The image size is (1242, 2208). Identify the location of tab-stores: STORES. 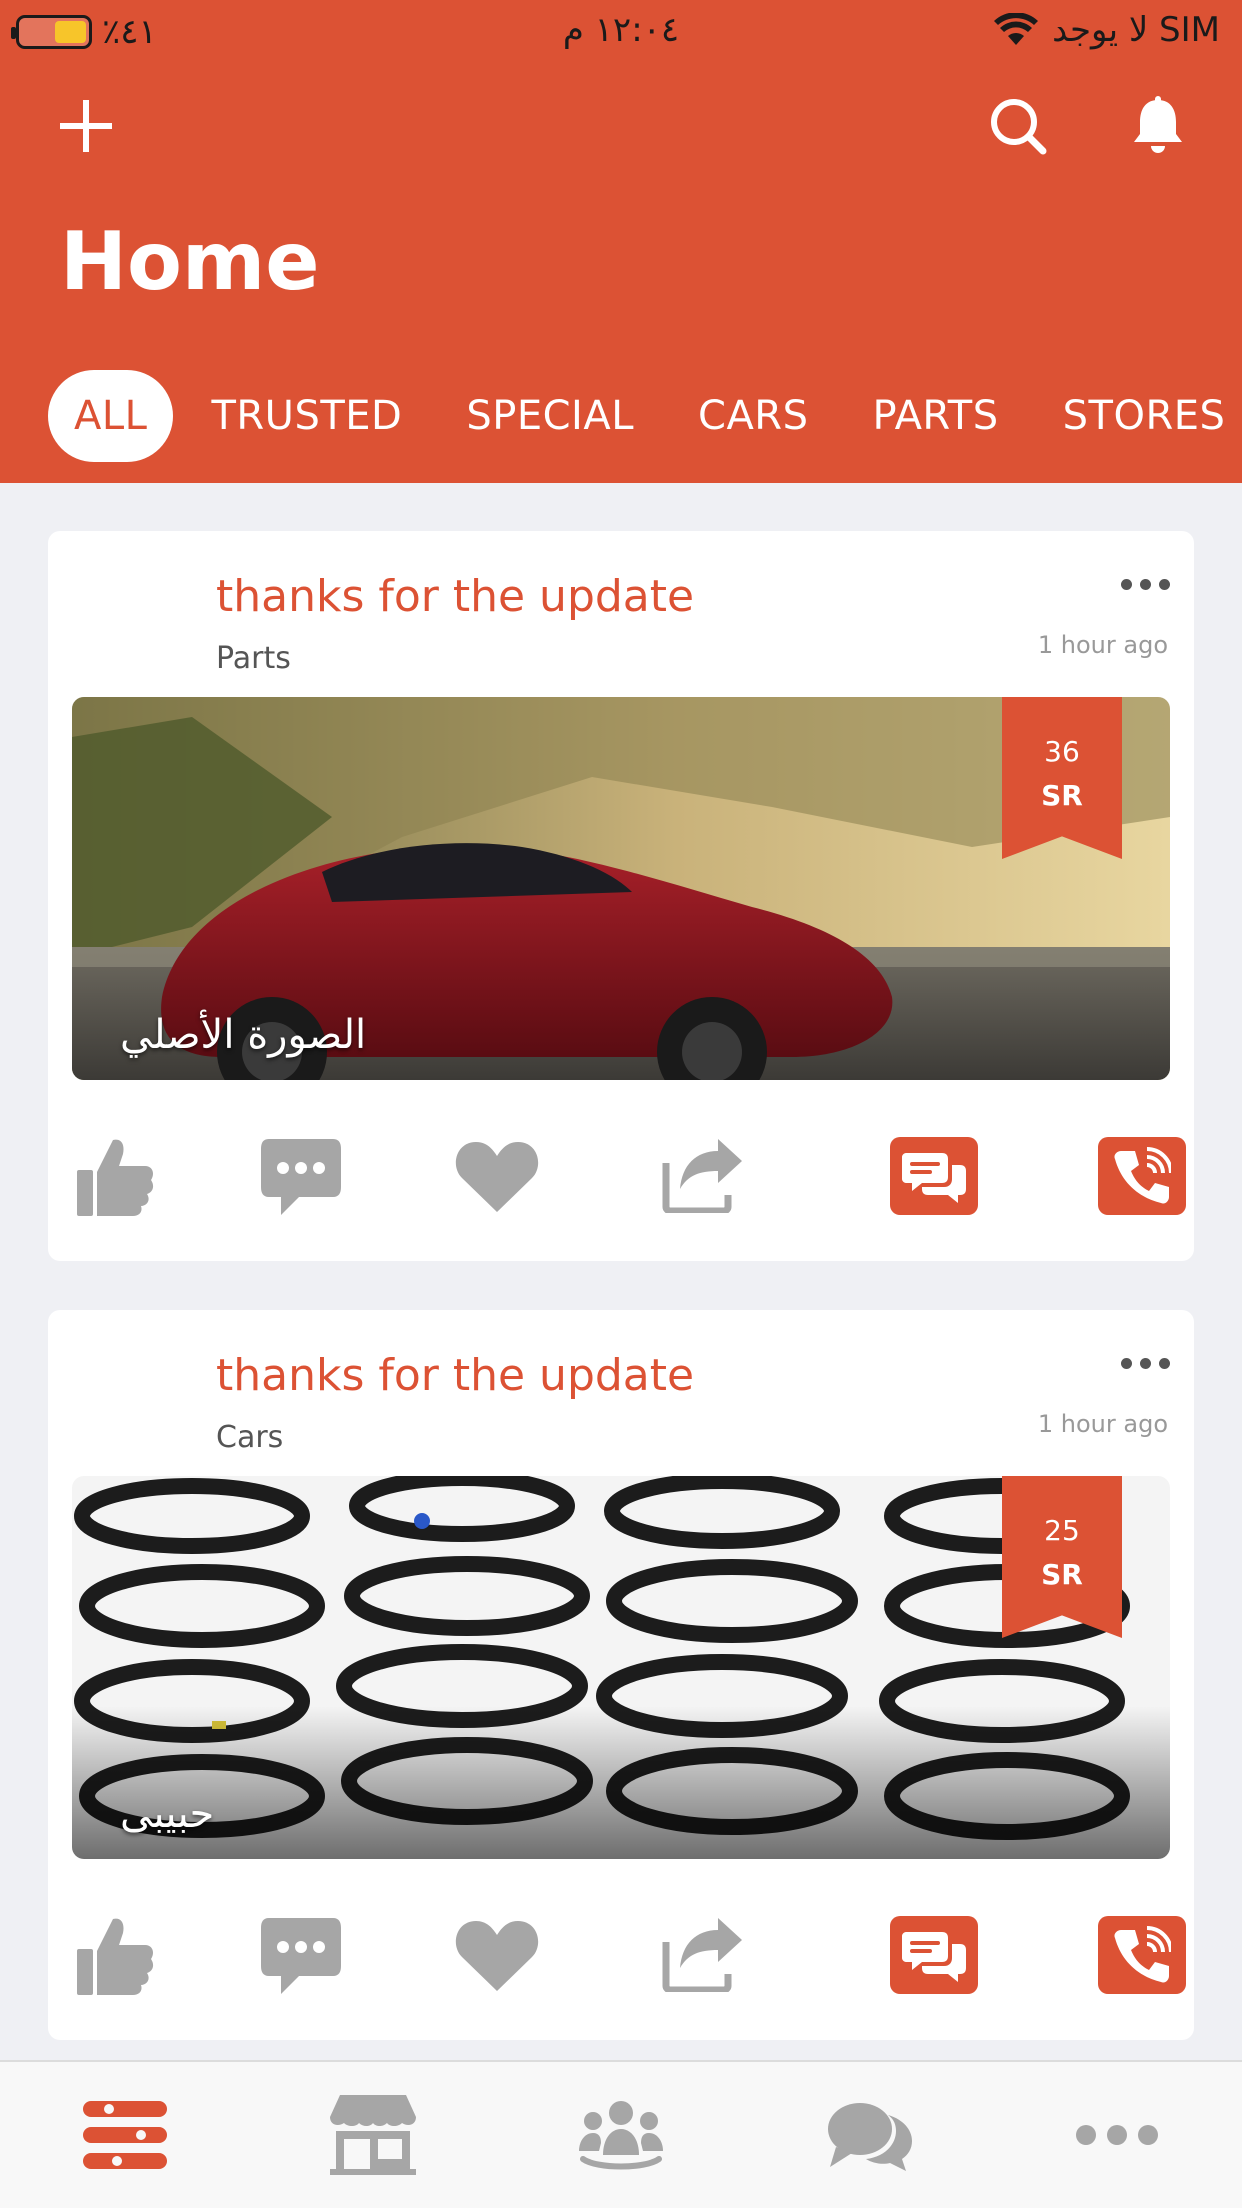
(1139, 416).